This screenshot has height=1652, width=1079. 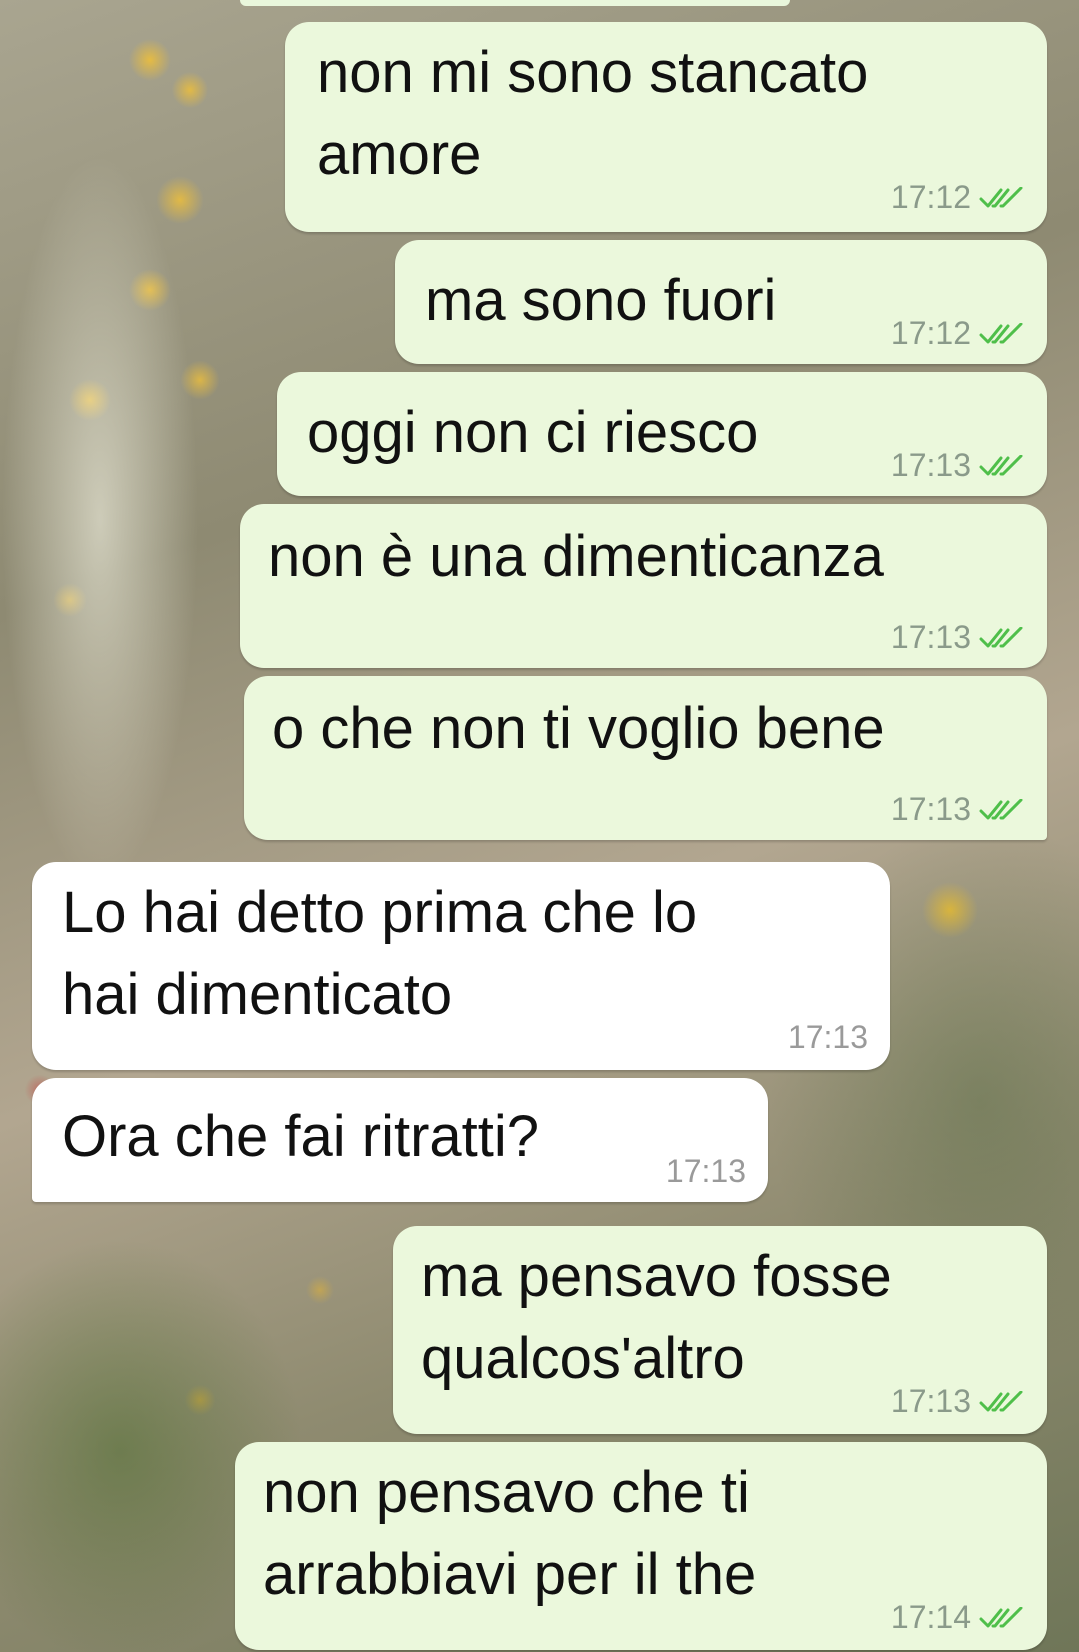 I want to click on message-text: oggi non ci riesco, so click(x=533, y=432).